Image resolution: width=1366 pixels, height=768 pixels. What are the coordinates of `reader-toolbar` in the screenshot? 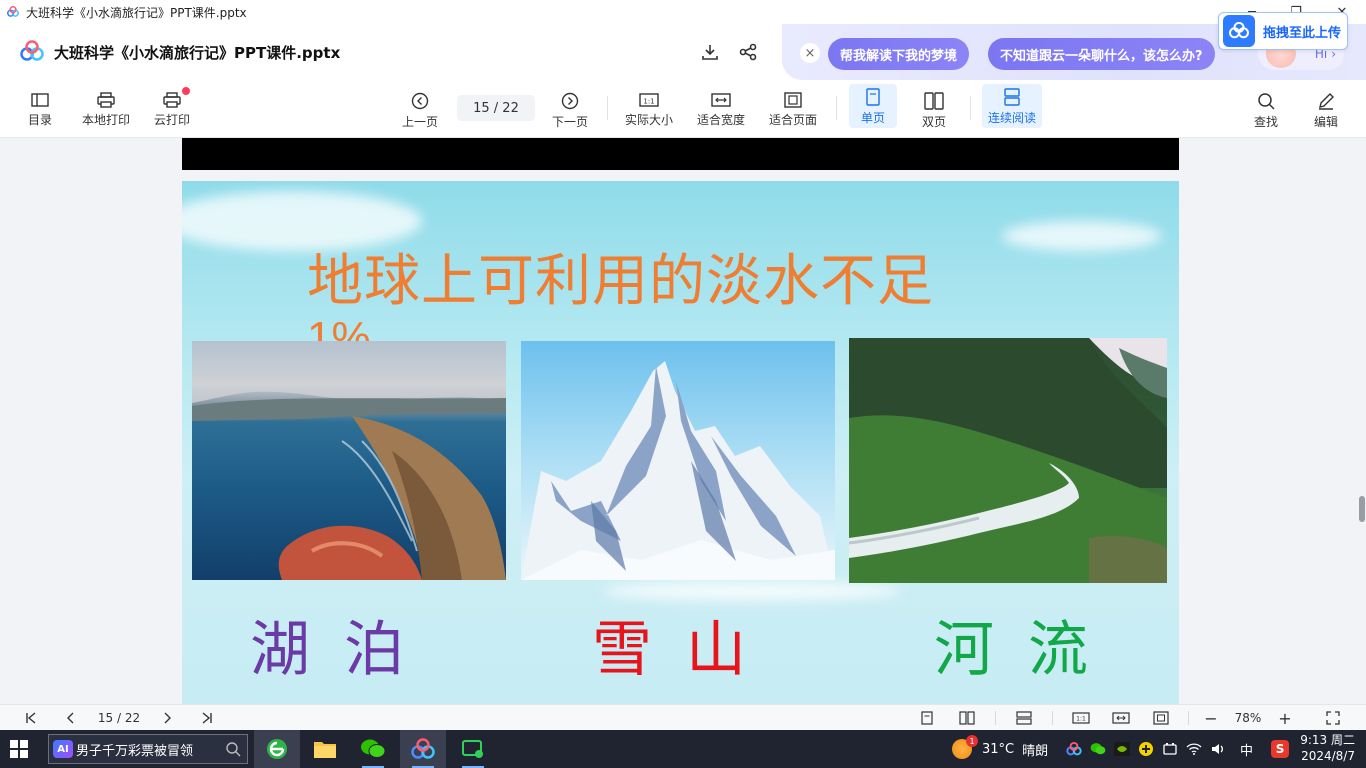 It's located at (683, 109).